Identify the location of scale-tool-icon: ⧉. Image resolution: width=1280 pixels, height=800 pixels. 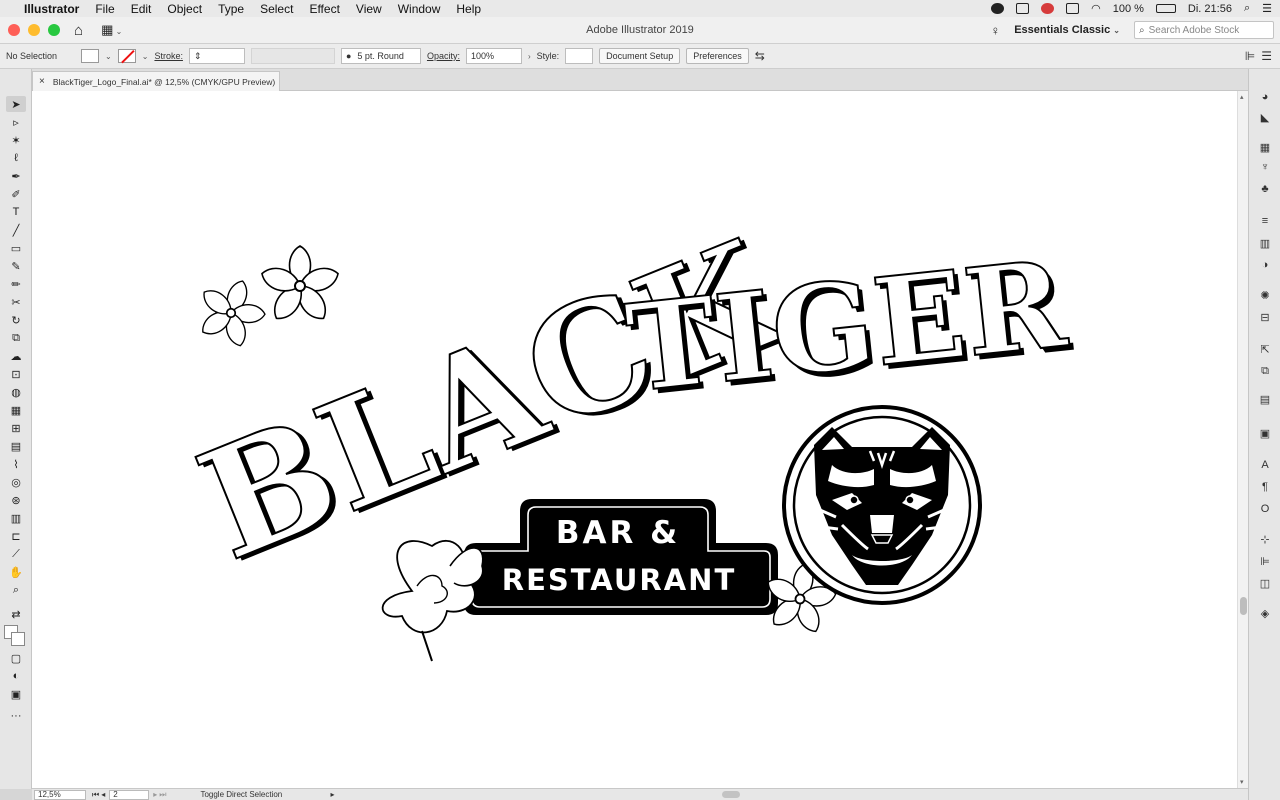
(16, 338).